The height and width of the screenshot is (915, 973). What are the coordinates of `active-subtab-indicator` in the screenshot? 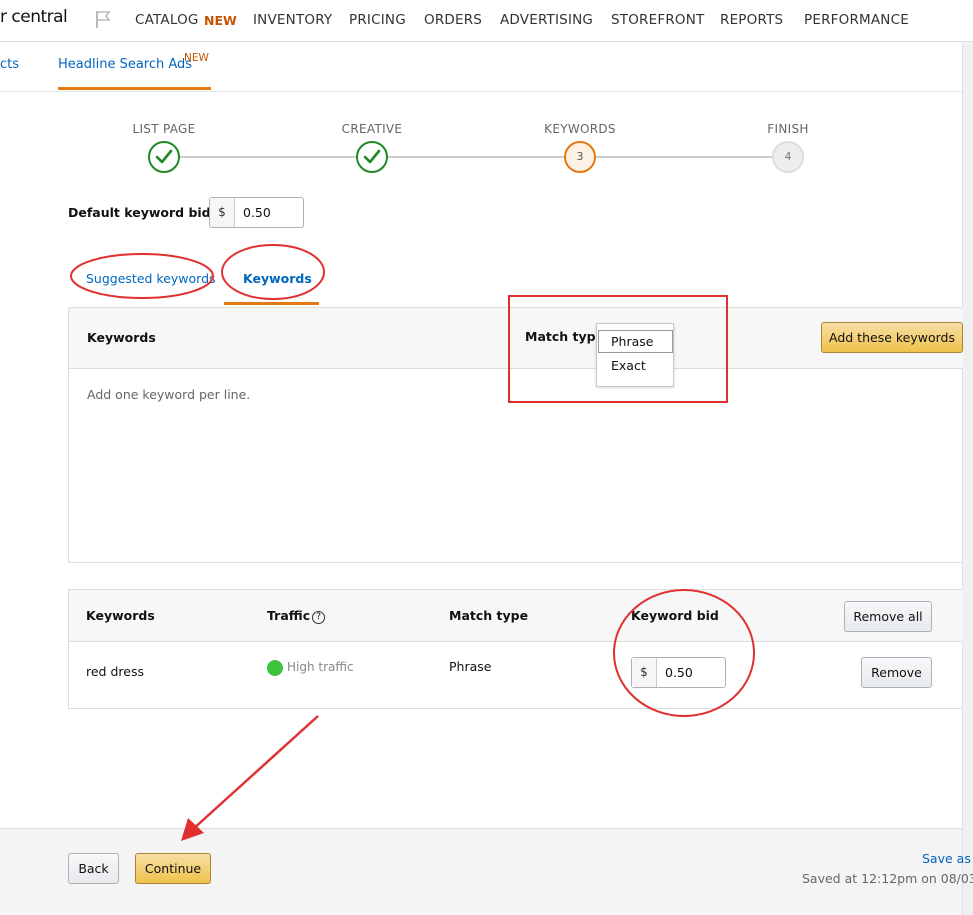 It's located at (134, 88).